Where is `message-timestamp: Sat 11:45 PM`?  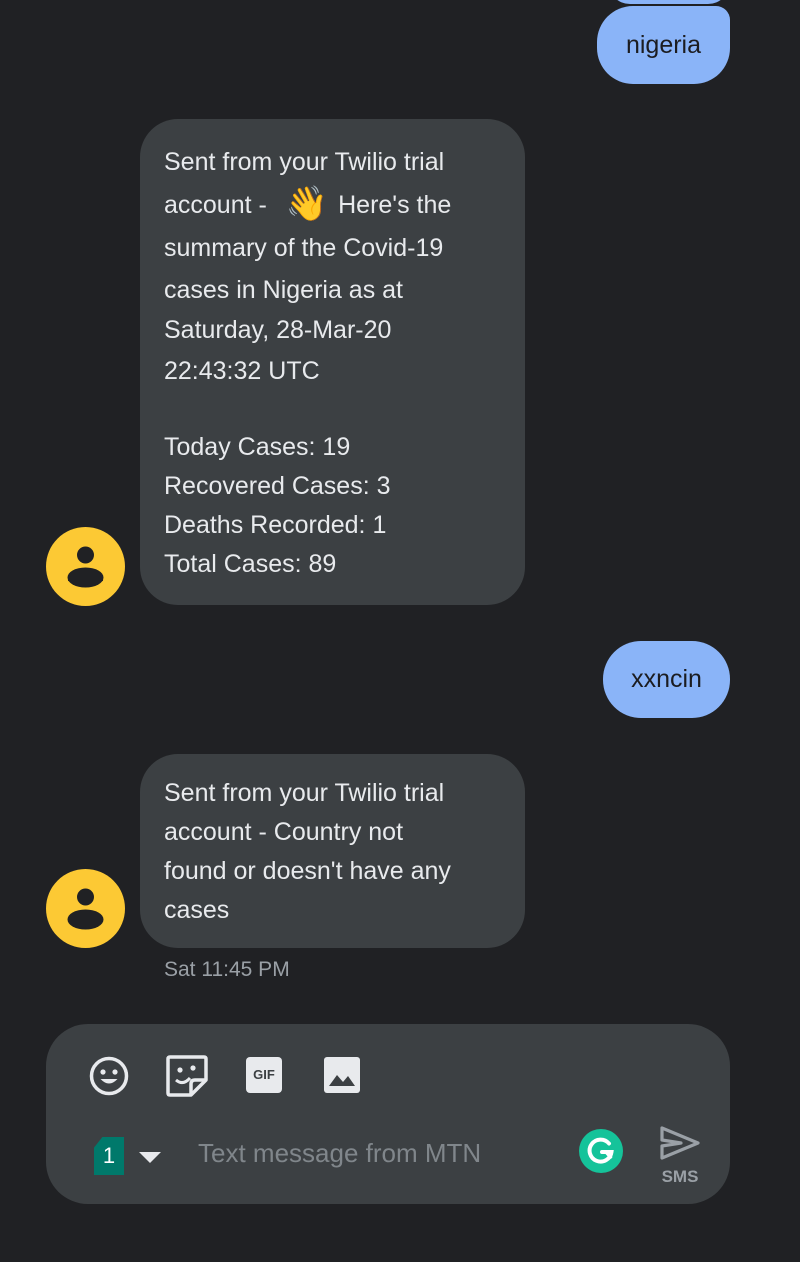
message-timestamp: Sat 11:45 PM is located at coordinates (227, 969).